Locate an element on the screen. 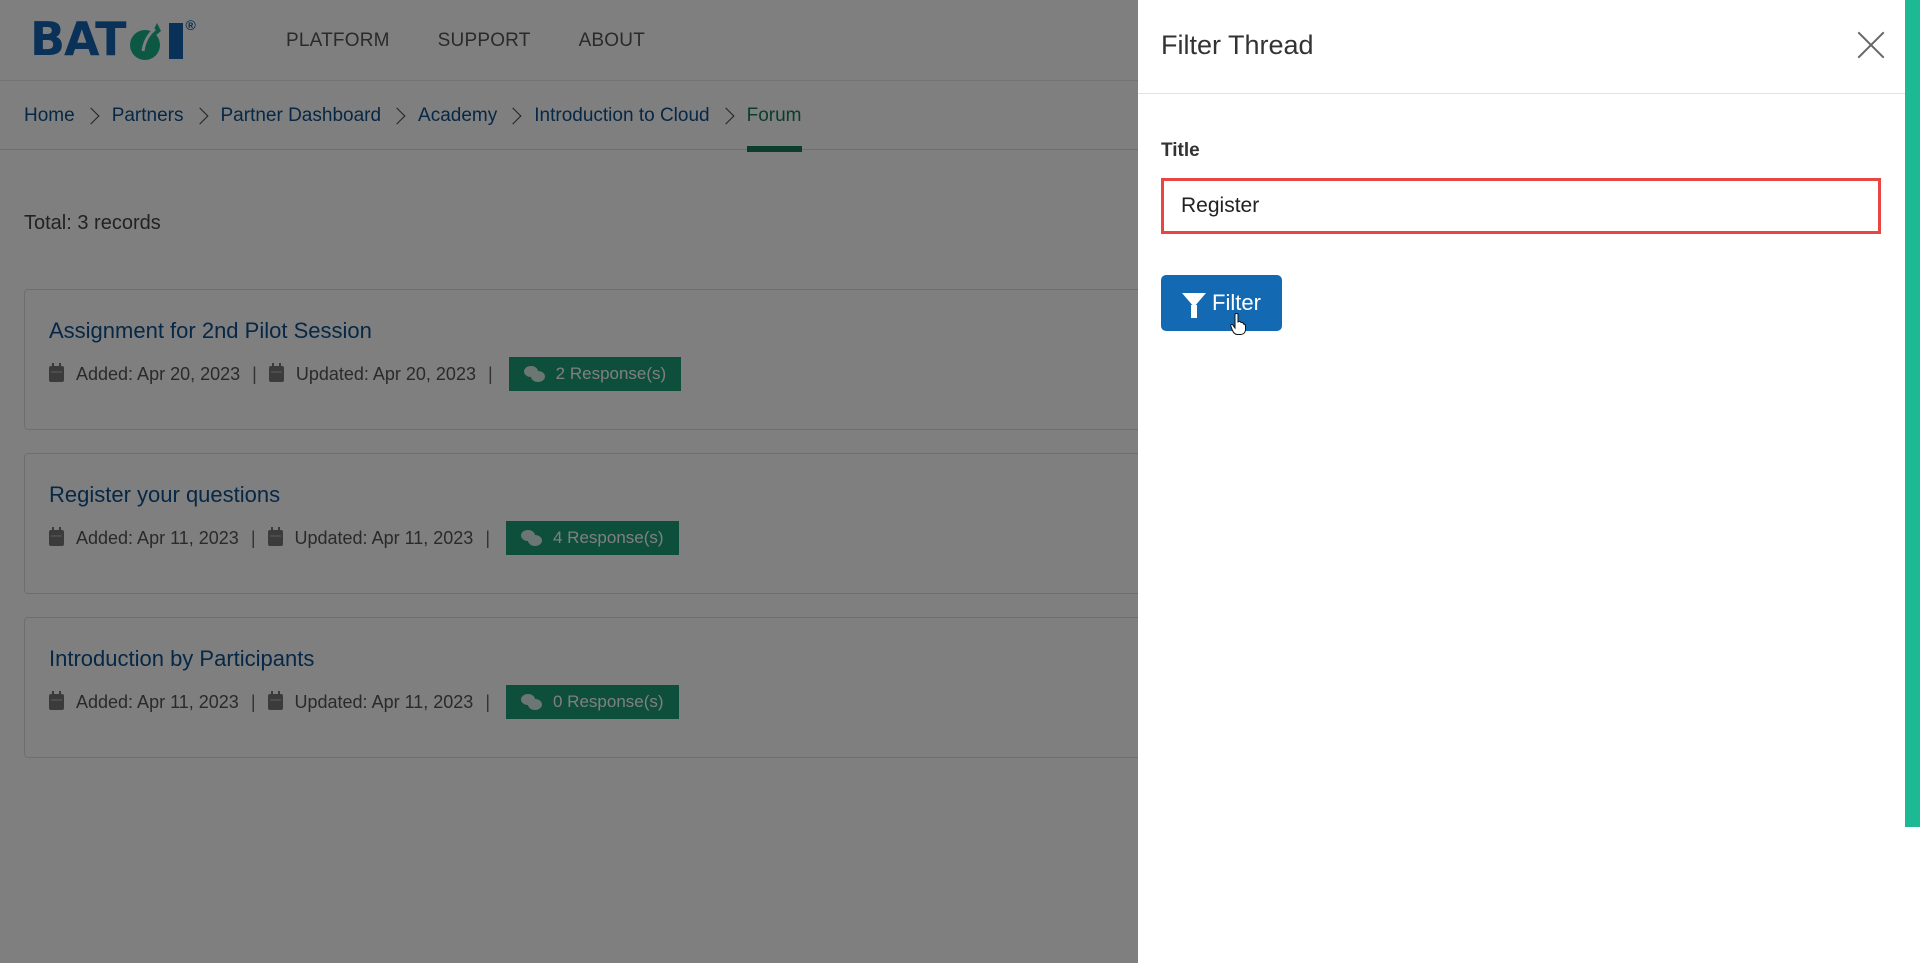 This screenshot has height=963, width=1920. filter-icon is located at coordinates (1194, 305).